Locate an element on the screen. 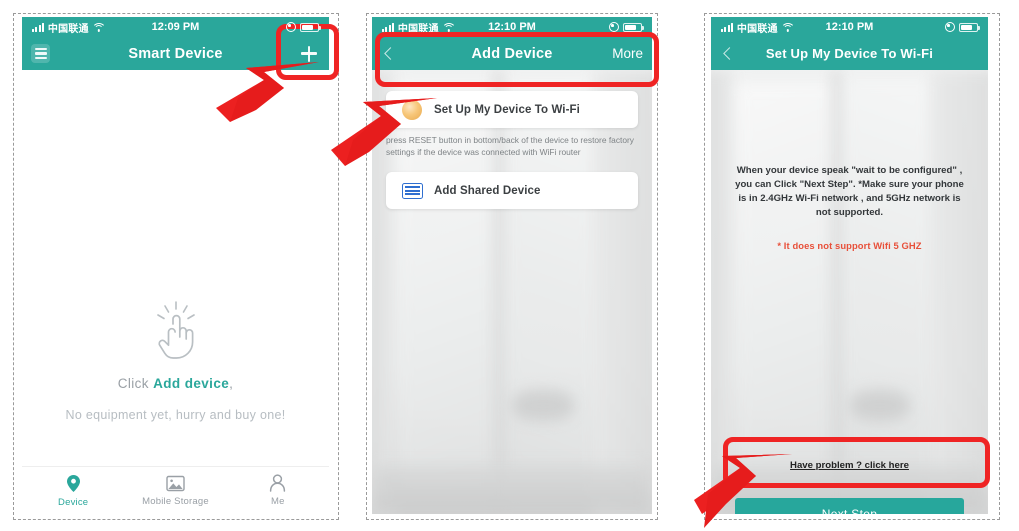 This screenshot has height=531, width=1019. photo-icon is located at coordinates (175, 483).